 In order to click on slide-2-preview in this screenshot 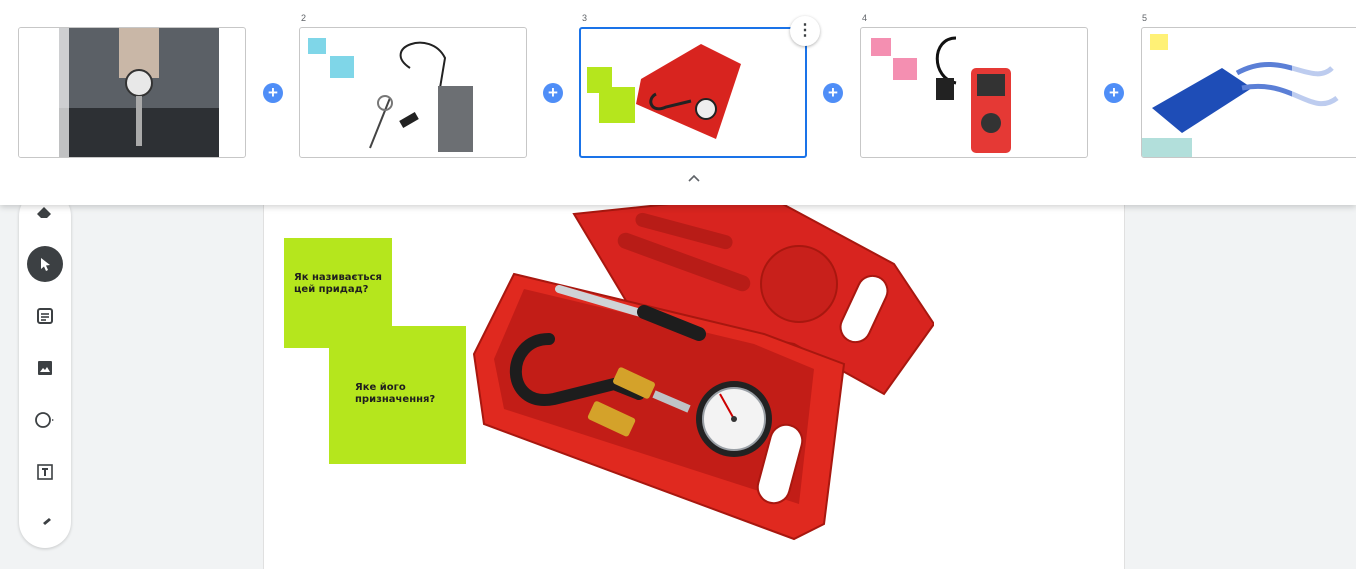, I will do `click(390, 95)`.